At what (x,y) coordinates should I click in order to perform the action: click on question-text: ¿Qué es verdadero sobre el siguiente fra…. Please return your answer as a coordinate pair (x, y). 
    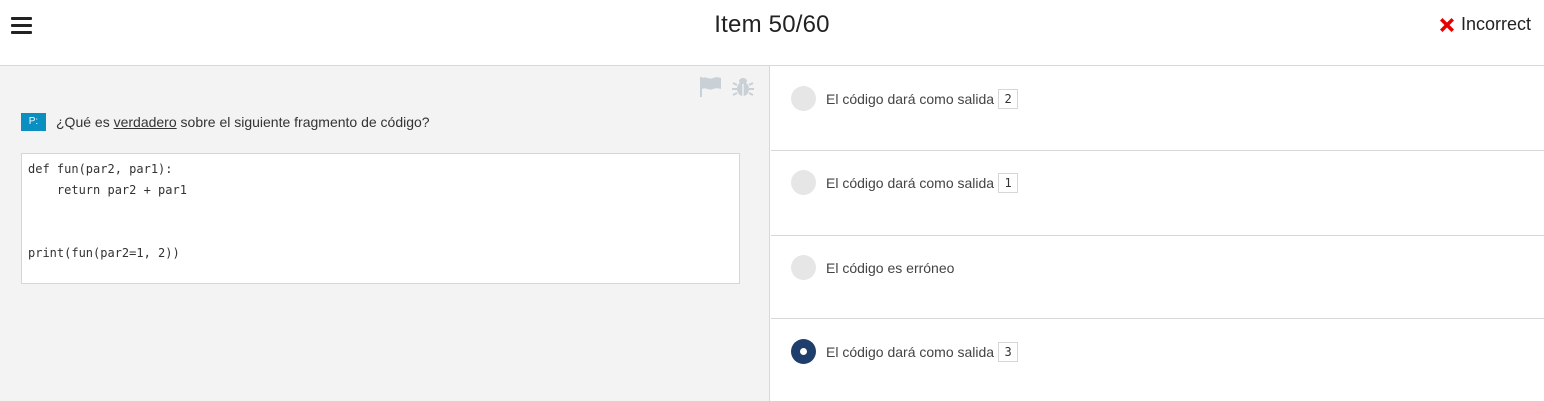
    Looking at the image, I should click on (243, 122).